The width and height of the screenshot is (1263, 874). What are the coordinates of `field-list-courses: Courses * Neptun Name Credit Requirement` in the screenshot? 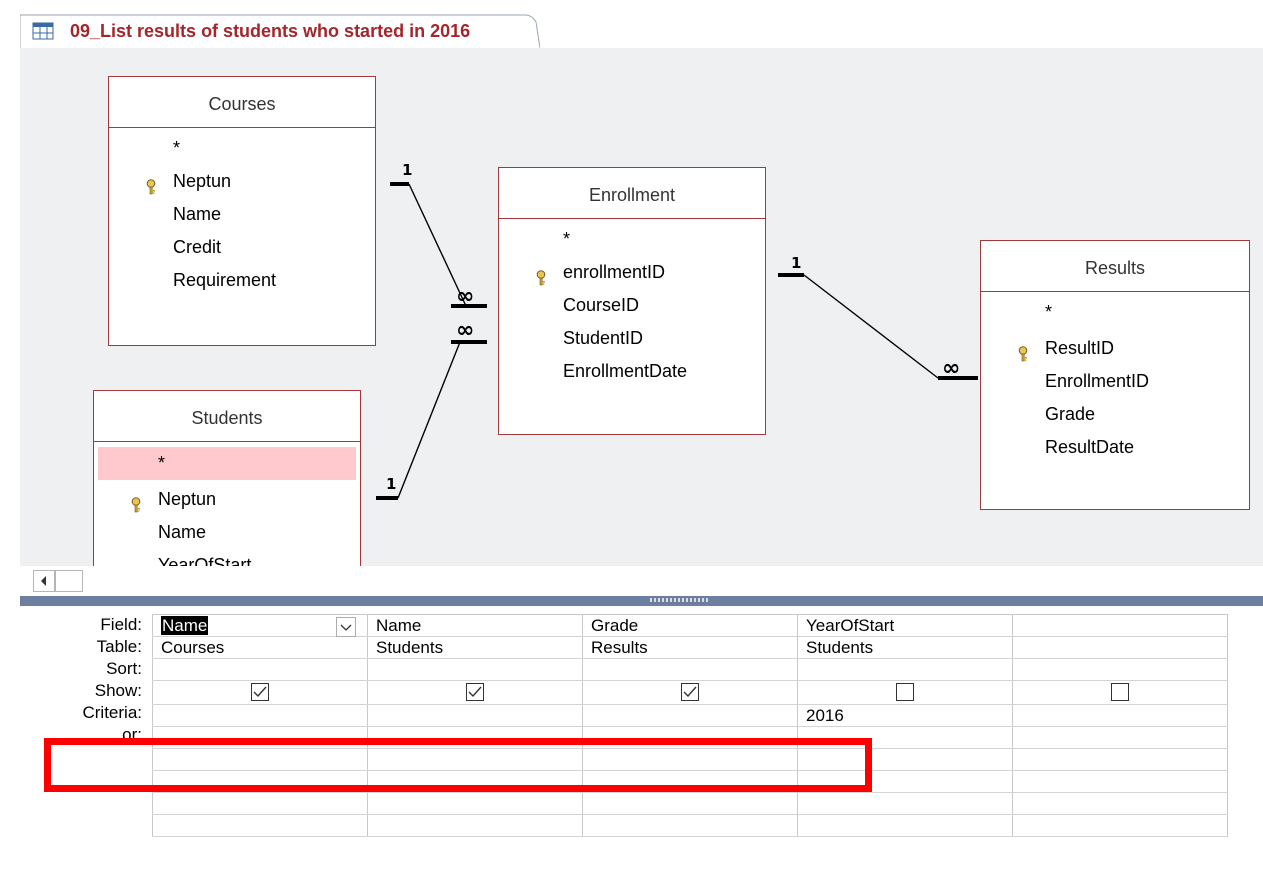 It's located at (242, 211).